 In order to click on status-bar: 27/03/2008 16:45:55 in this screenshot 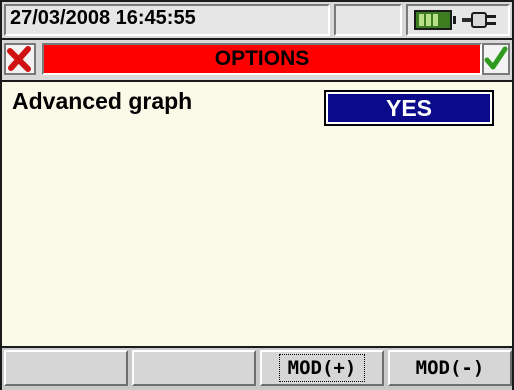, I will do `click(257, 21)`.